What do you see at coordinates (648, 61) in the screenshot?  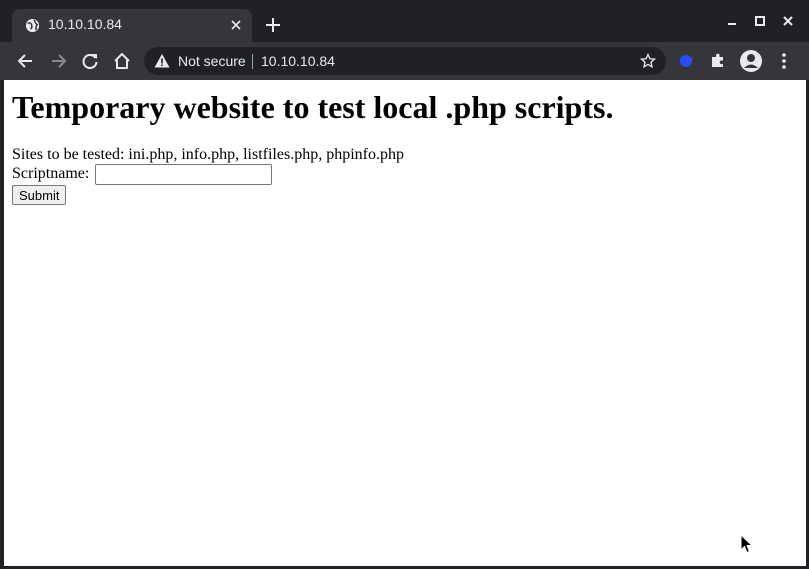 I see `star-icon` at bounding box center [648, 61].